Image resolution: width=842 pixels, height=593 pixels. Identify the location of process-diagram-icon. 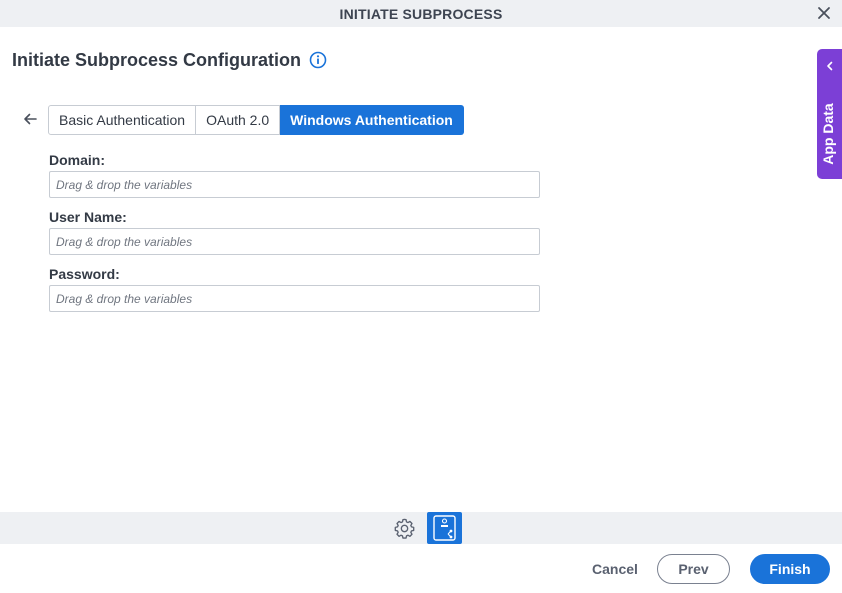
(444, 528).